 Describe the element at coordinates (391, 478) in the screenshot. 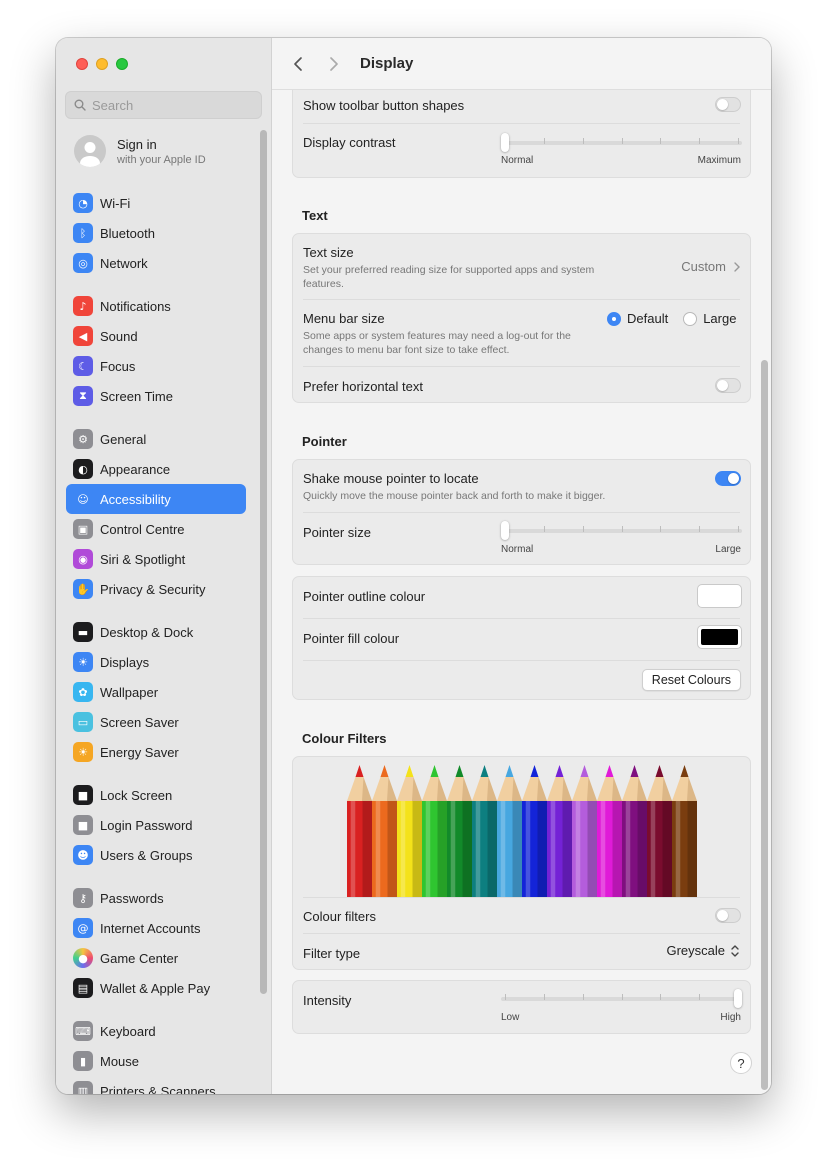

I see `shake-label: Shake mouse pointer to locate` at that location.